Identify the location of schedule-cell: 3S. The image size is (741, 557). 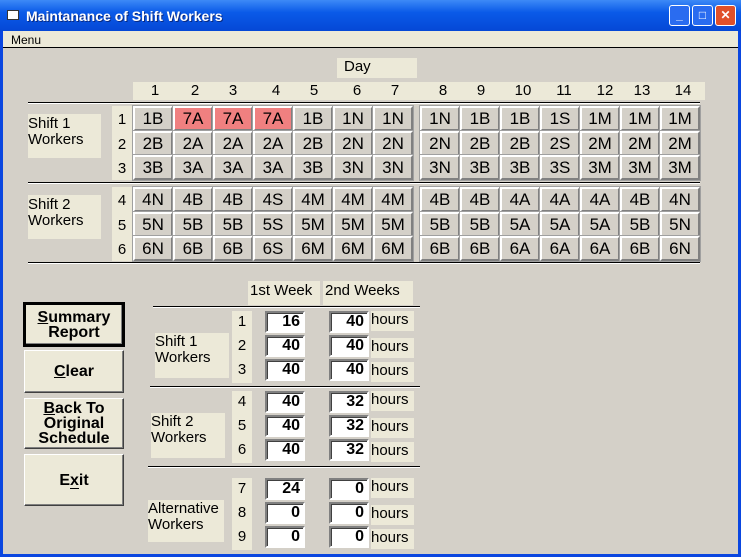
(560, 168).